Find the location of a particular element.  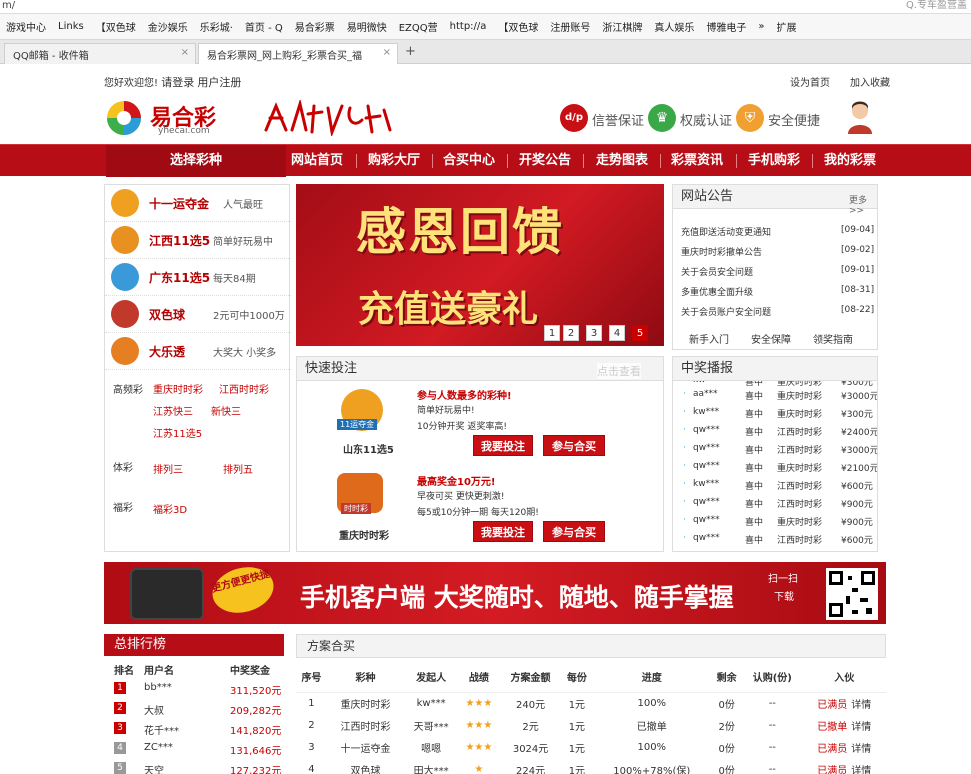

quick-lottery-name: 重庆时时彩 is located at coordinates (364, 536).